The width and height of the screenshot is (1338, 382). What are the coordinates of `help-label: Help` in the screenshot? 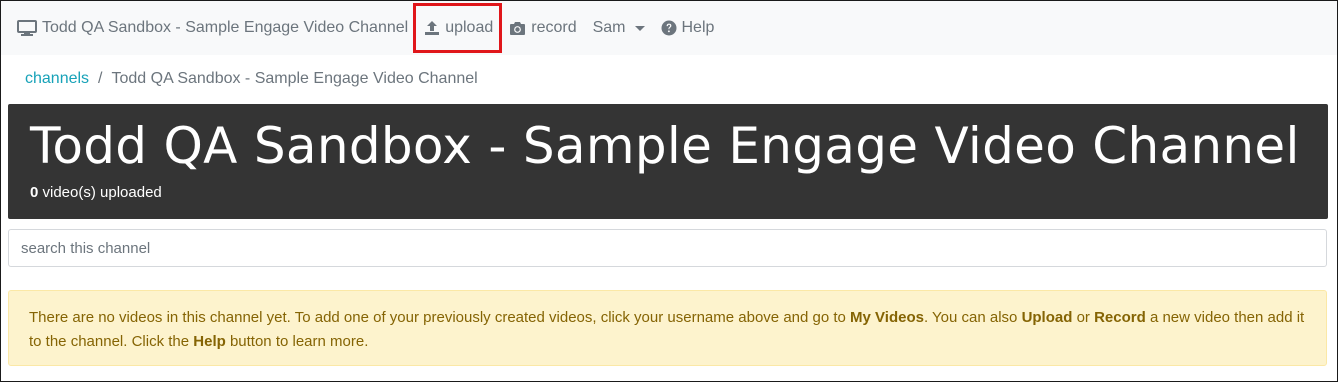 It's located at (698, 27).